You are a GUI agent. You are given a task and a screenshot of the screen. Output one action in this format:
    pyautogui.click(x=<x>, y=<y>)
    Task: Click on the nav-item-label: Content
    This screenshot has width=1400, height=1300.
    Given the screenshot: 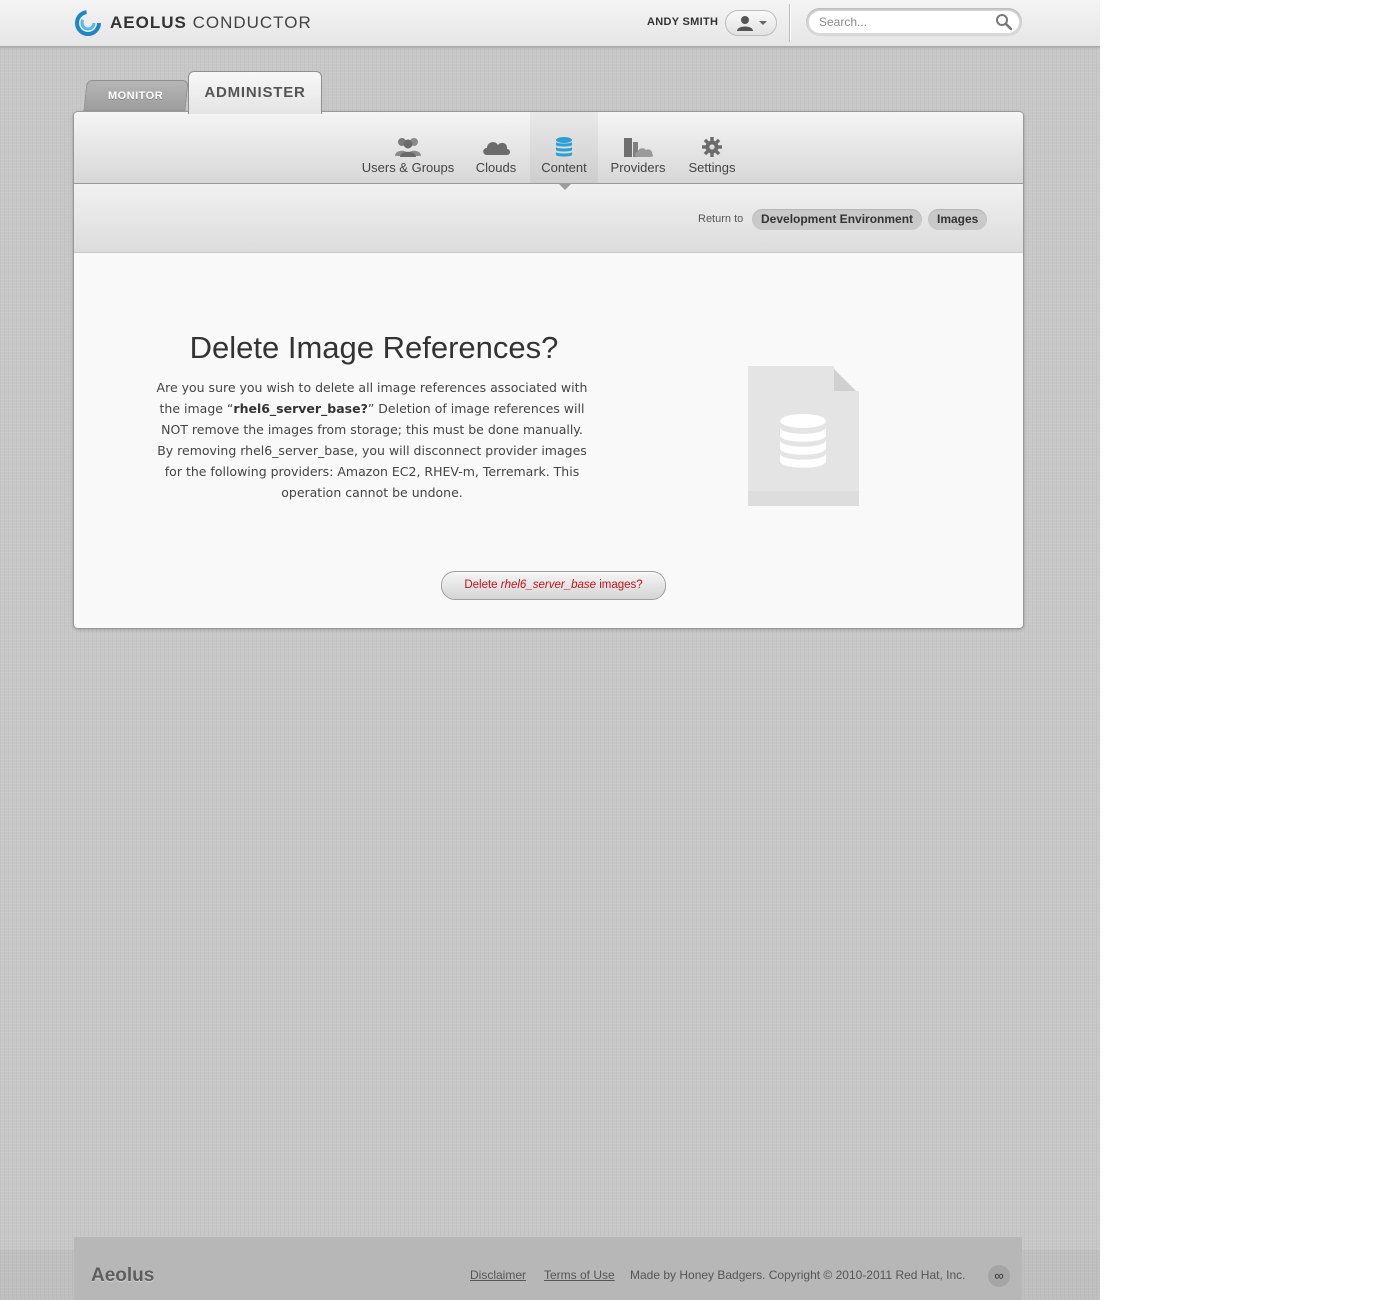 What is the action you would take?
    pyautogui.click(x=564, y=167)
    